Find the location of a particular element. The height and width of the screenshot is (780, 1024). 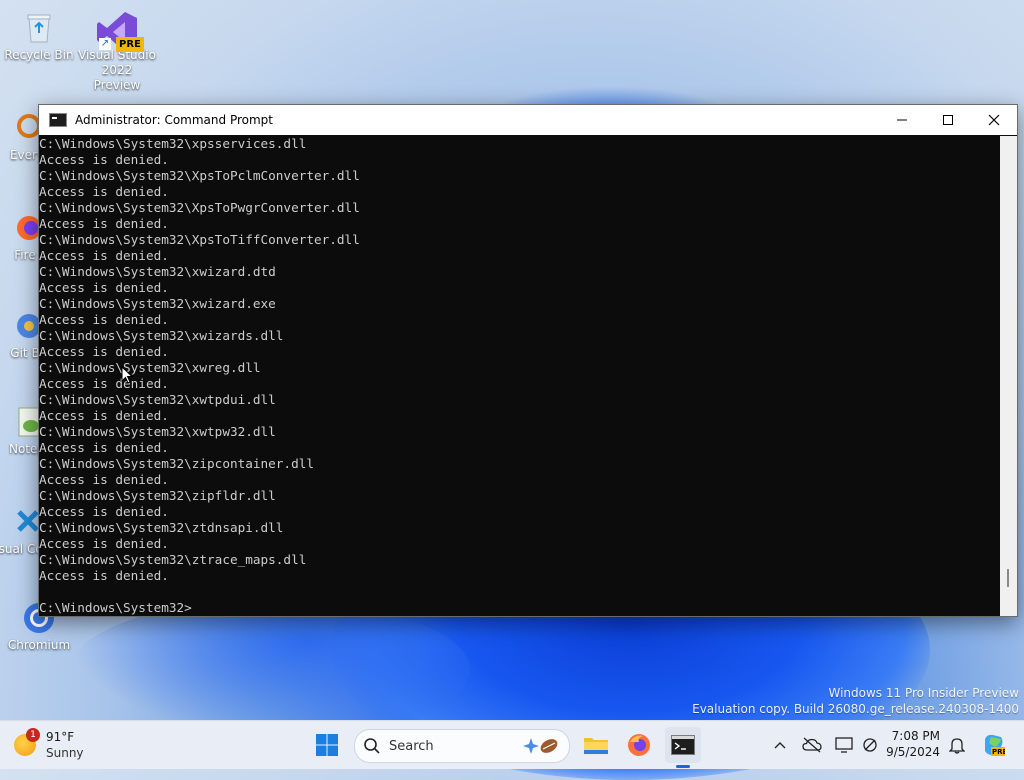

console-line: C:\Windows\System32\xwreg.dll is located at coordinates (150, 367).